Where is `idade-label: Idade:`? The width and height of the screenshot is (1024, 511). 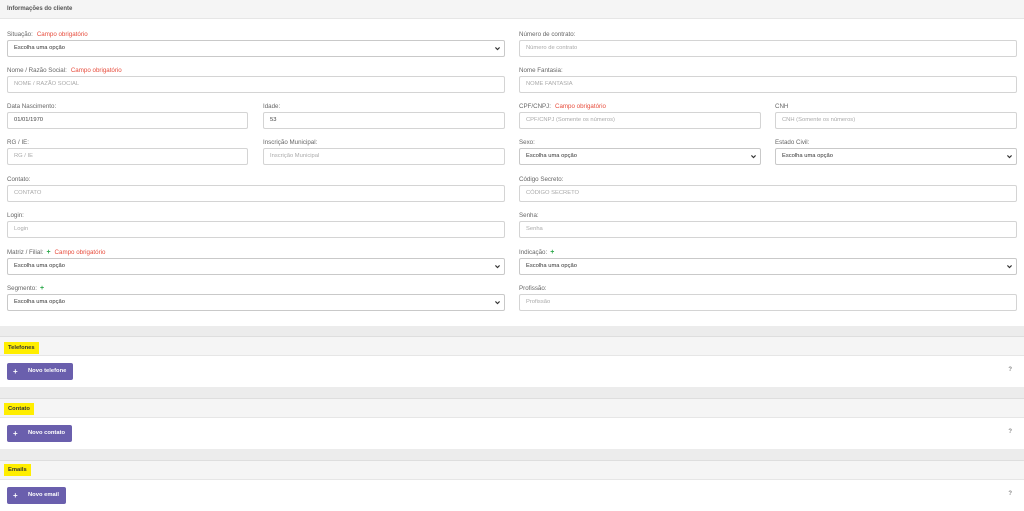
idade-label: Idade: is located at coordinates (272, 106).